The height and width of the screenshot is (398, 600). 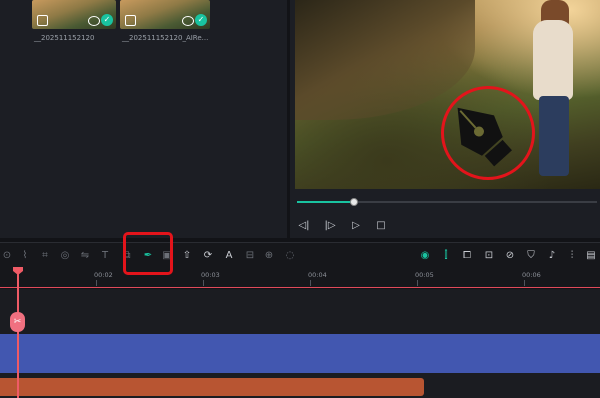 What do you see at coordinates (25, 256) in the screenshot?
I see `crop-icon: ⌇` at bounding box center [25, 256].